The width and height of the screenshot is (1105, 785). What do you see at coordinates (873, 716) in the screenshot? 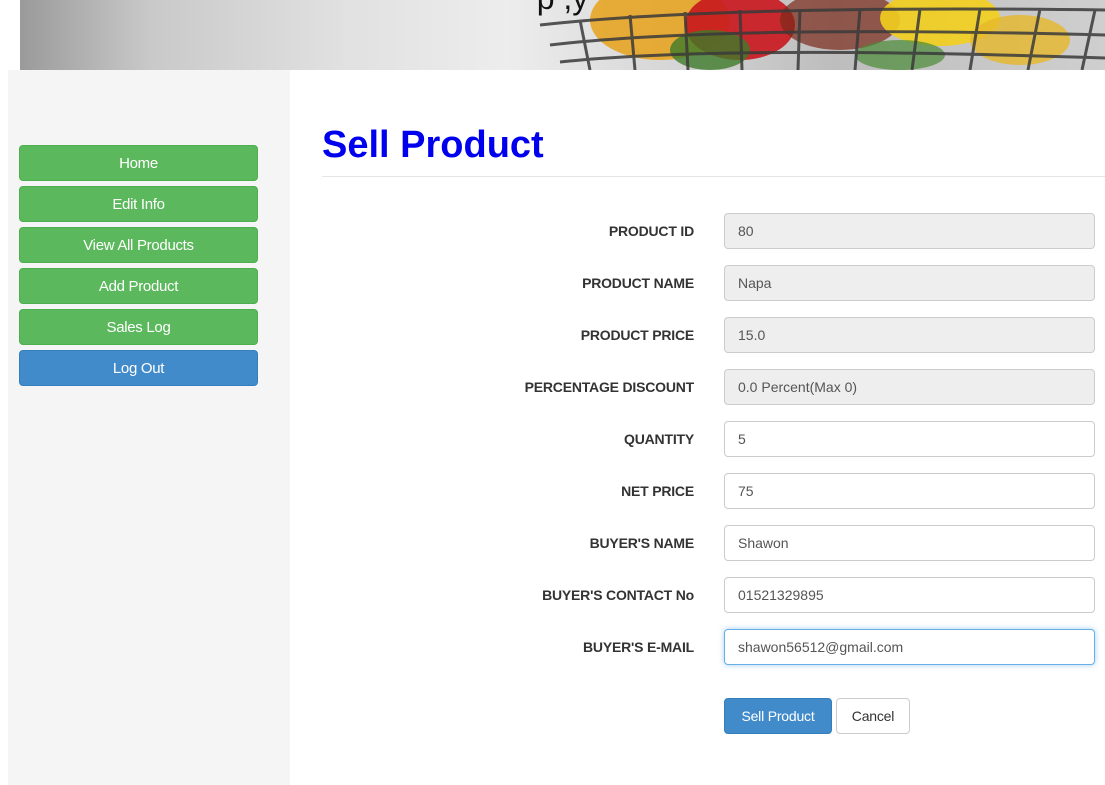
I see `cancel-button: Cancel` at bounding box center [873, 716].